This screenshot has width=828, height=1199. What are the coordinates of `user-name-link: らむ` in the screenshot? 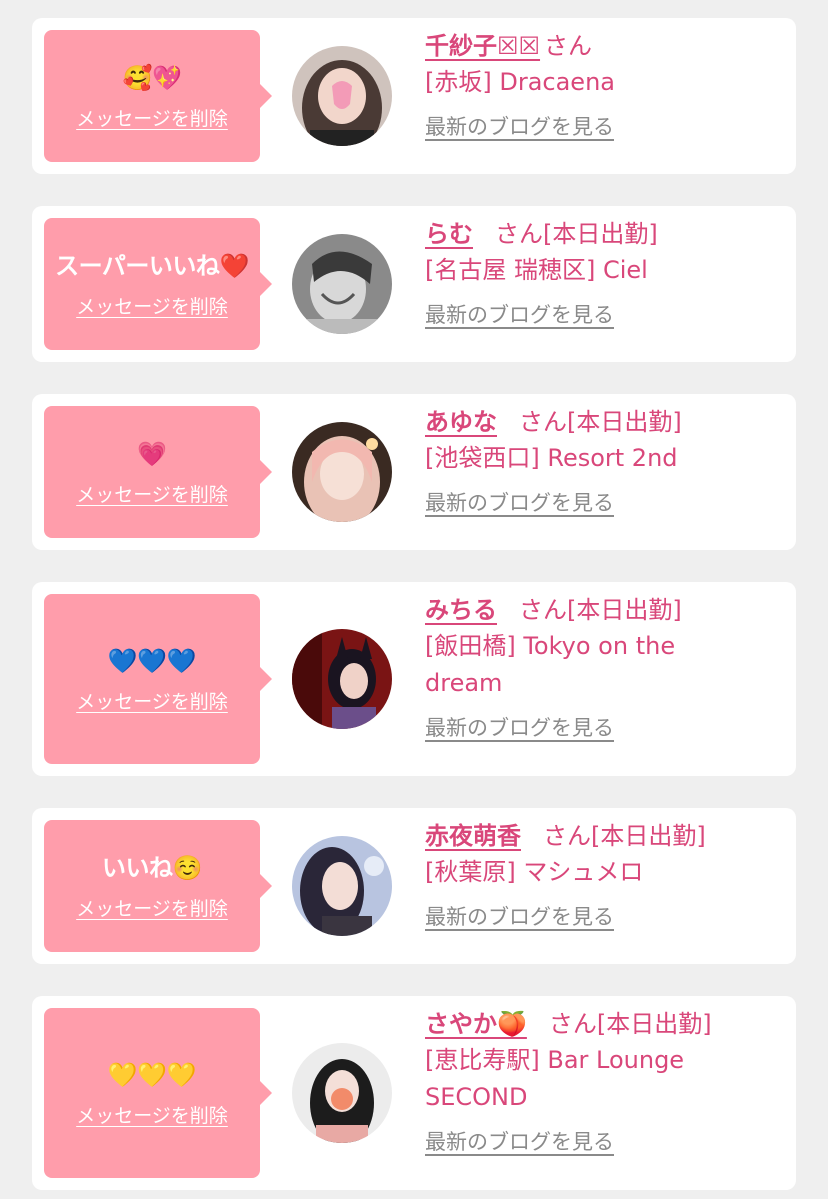 It's located at (449, 234).